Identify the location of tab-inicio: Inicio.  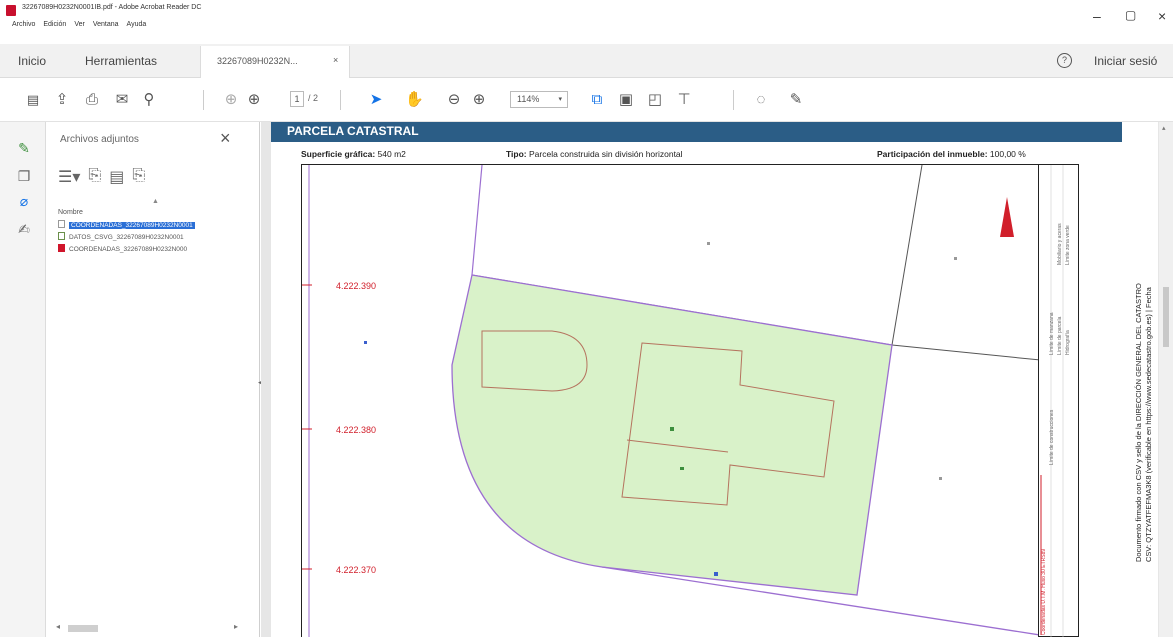
(32, 61).